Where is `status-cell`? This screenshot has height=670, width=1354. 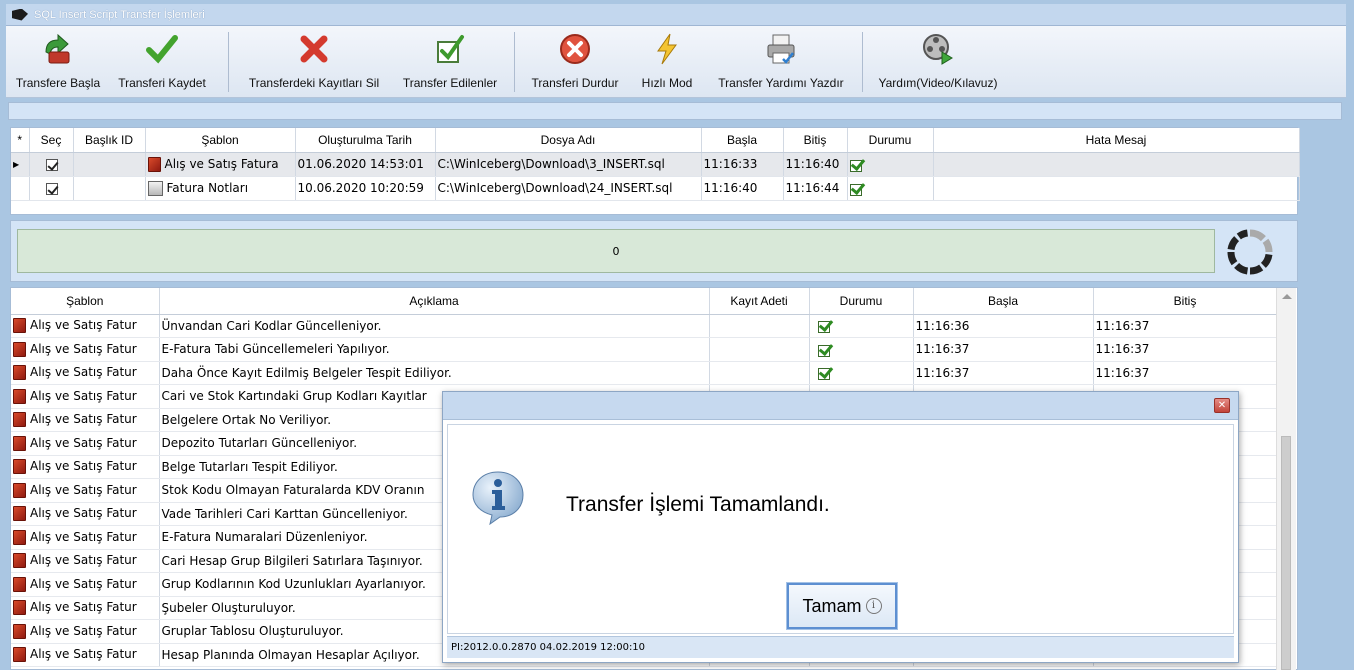
status-cell is located at coordinates (890, 164).